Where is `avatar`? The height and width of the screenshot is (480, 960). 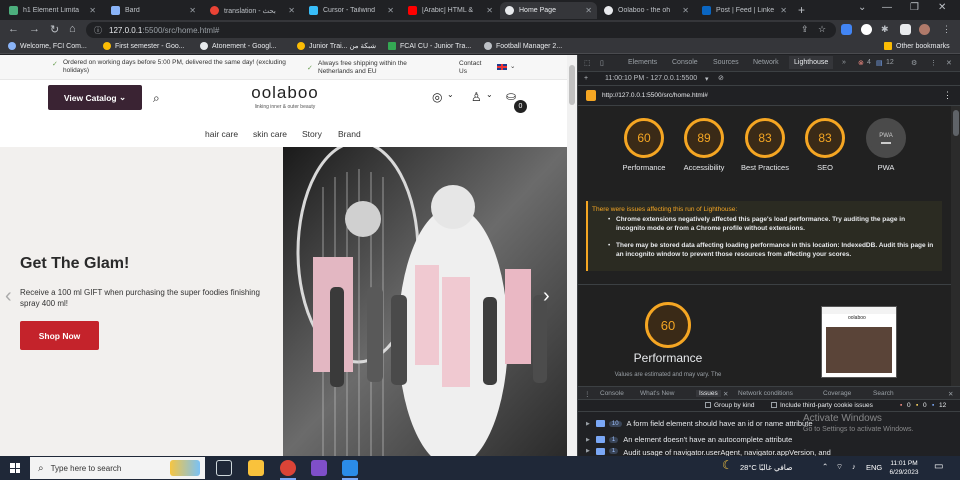
avatar is located at coordinates (924, 29).